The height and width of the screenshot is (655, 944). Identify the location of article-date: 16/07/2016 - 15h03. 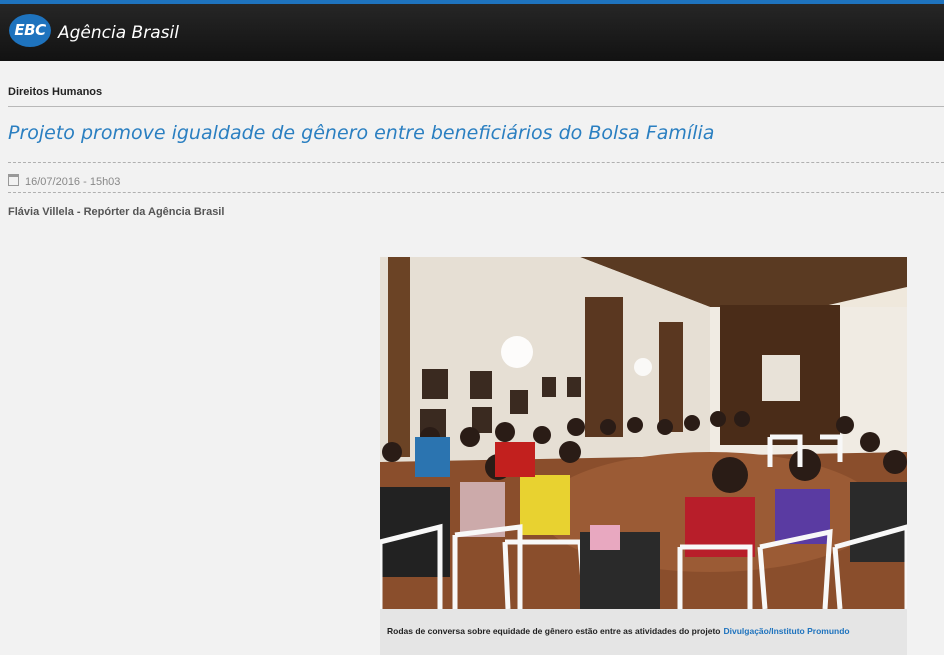
(73, 182).